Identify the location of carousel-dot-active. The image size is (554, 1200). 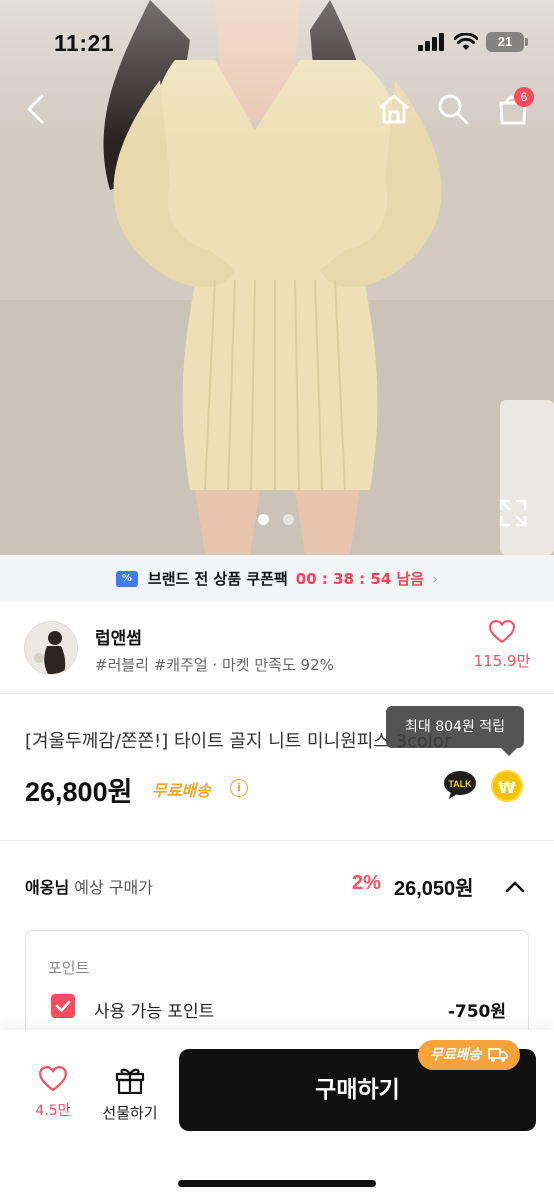
(263, 519).